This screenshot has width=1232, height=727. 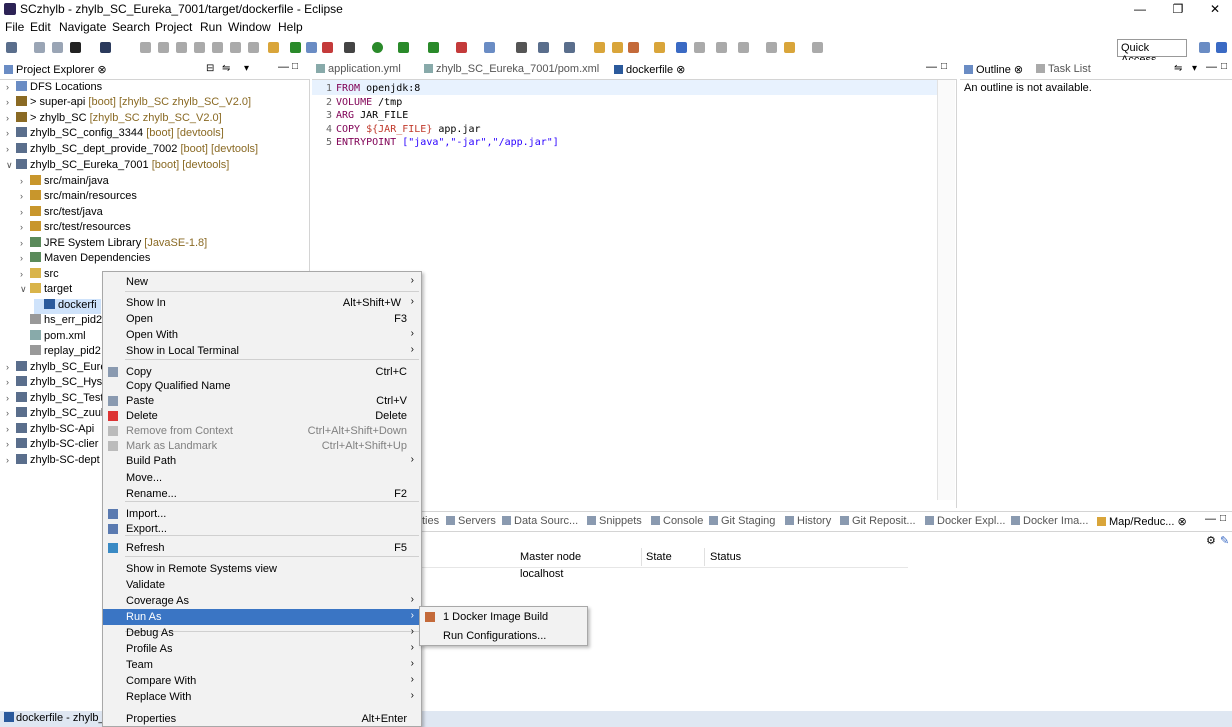 I want to click on tab-pom-xml: zhylb_SC_Eureka_7001/pom.xml, so click(x=511, y=69).